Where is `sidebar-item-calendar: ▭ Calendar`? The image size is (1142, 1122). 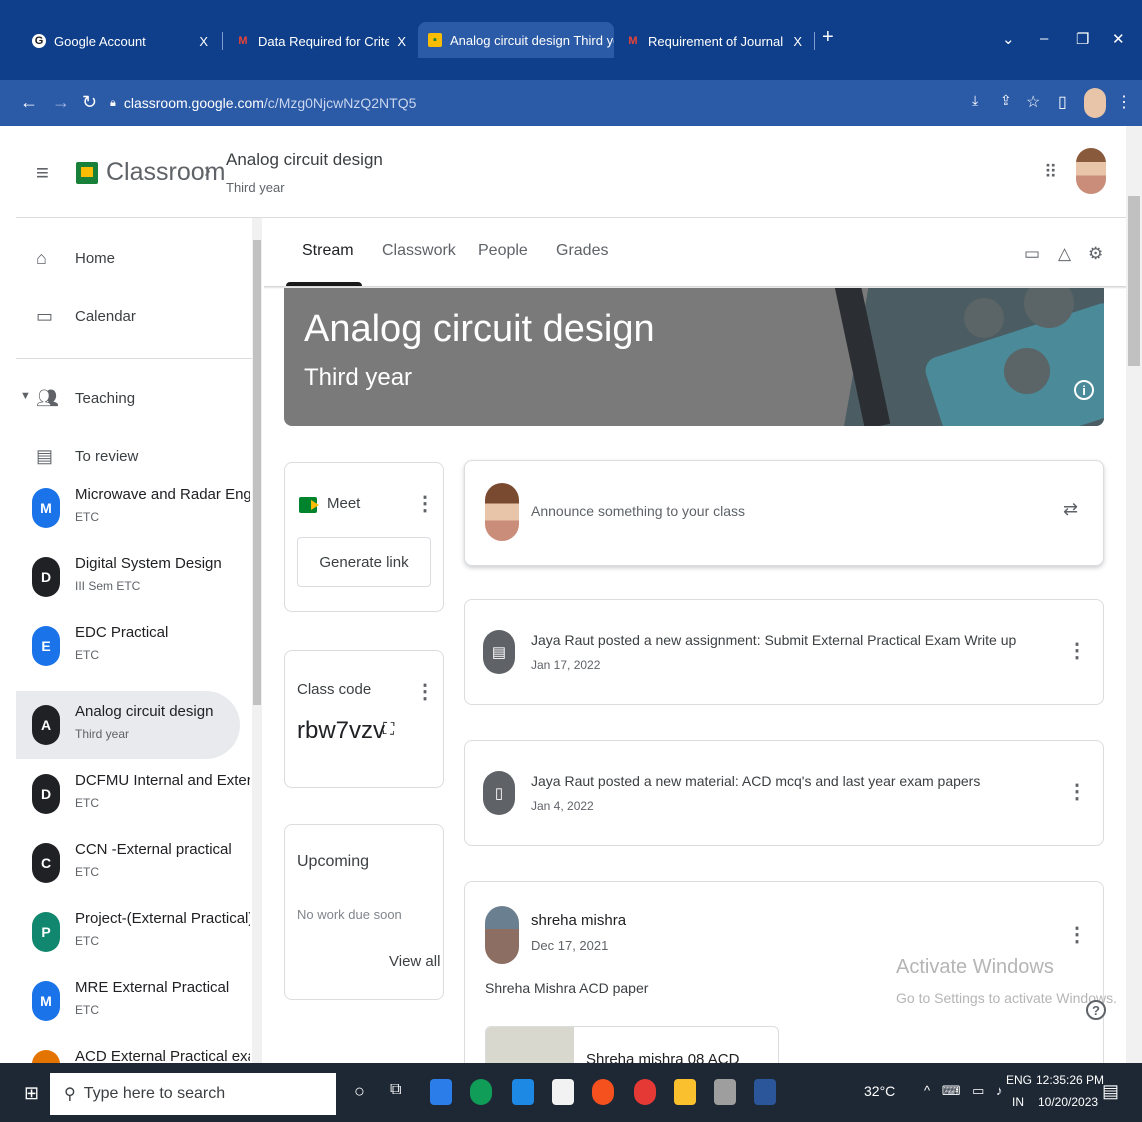
sidebar-item-calendar: ▭ Calendar is located at coordinates (134, 318).